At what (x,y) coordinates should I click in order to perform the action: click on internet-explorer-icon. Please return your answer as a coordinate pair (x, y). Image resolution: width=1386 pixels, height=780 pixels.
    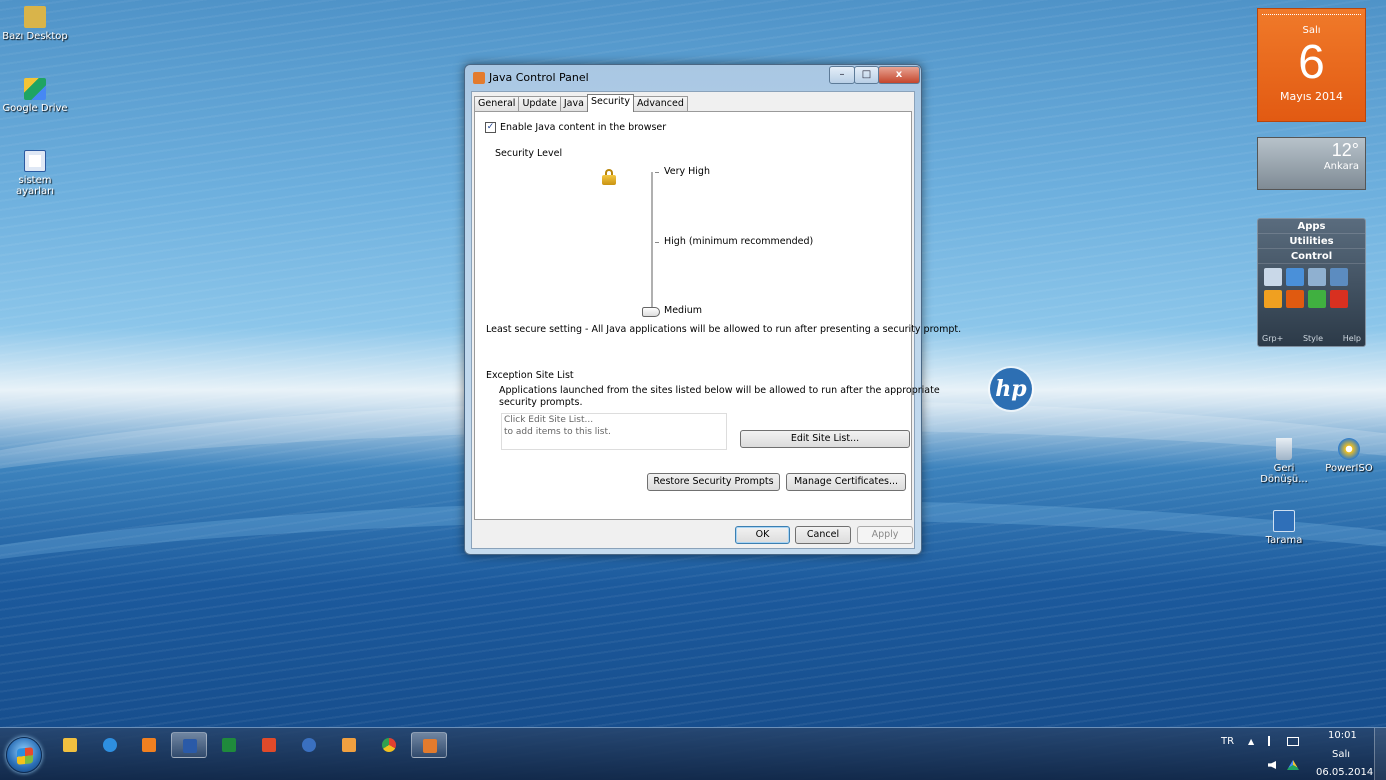
    Looking at the image, I should click on (110, 745).